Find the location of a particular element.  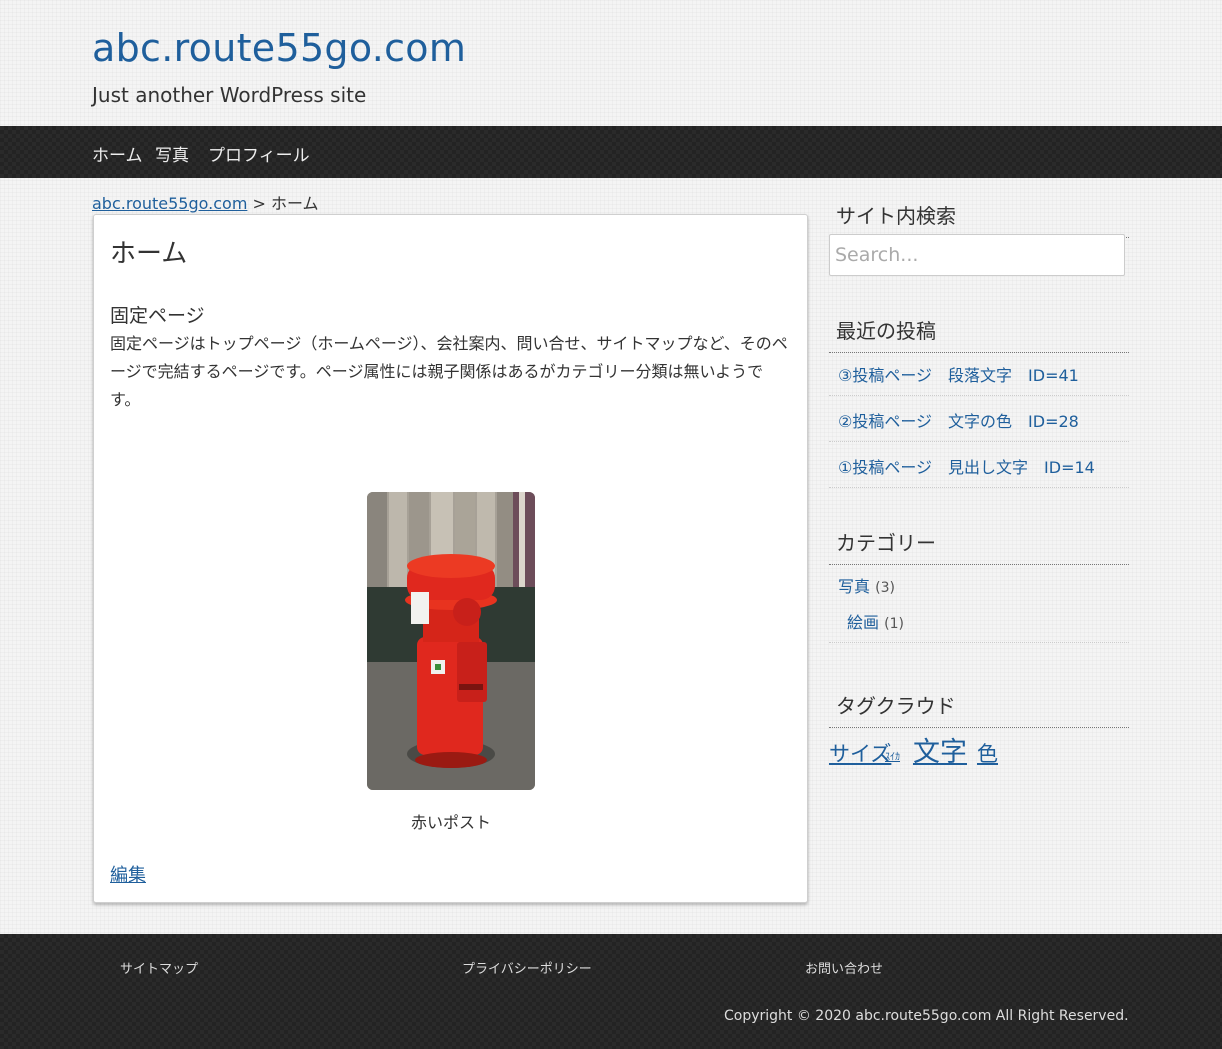

image-caption: 赤いポスト is located at coordinates (450, 822).